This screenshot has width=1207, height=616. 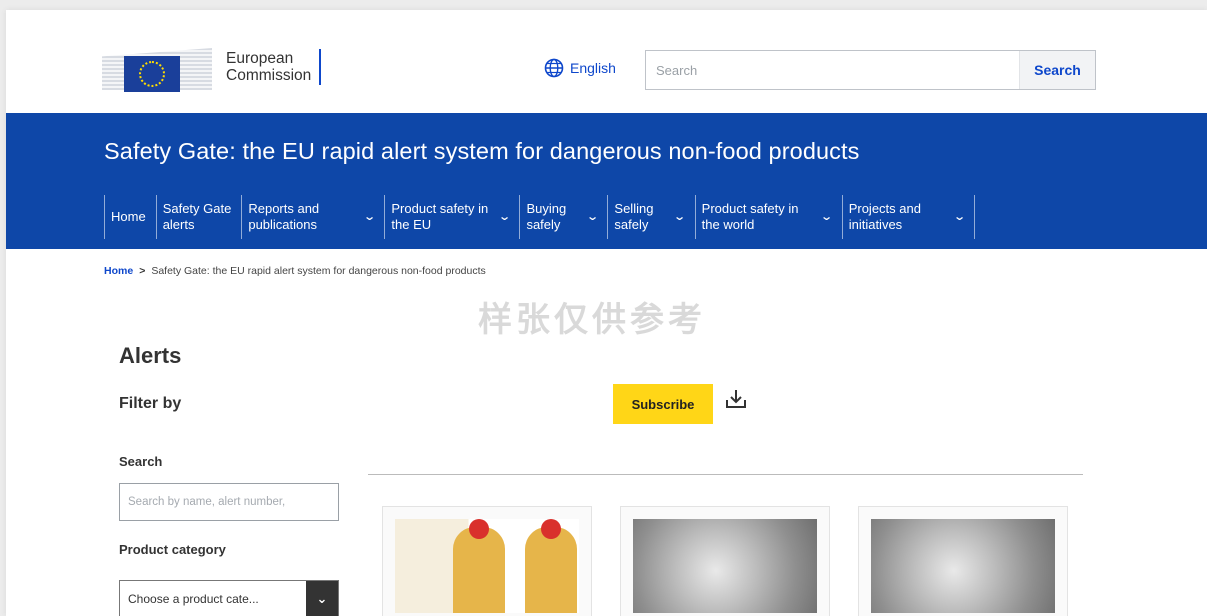 What do you see at coordinates (172, 549) in the screenshot?
I see `product-category-label: Product category` at bounding box center [172, 549].